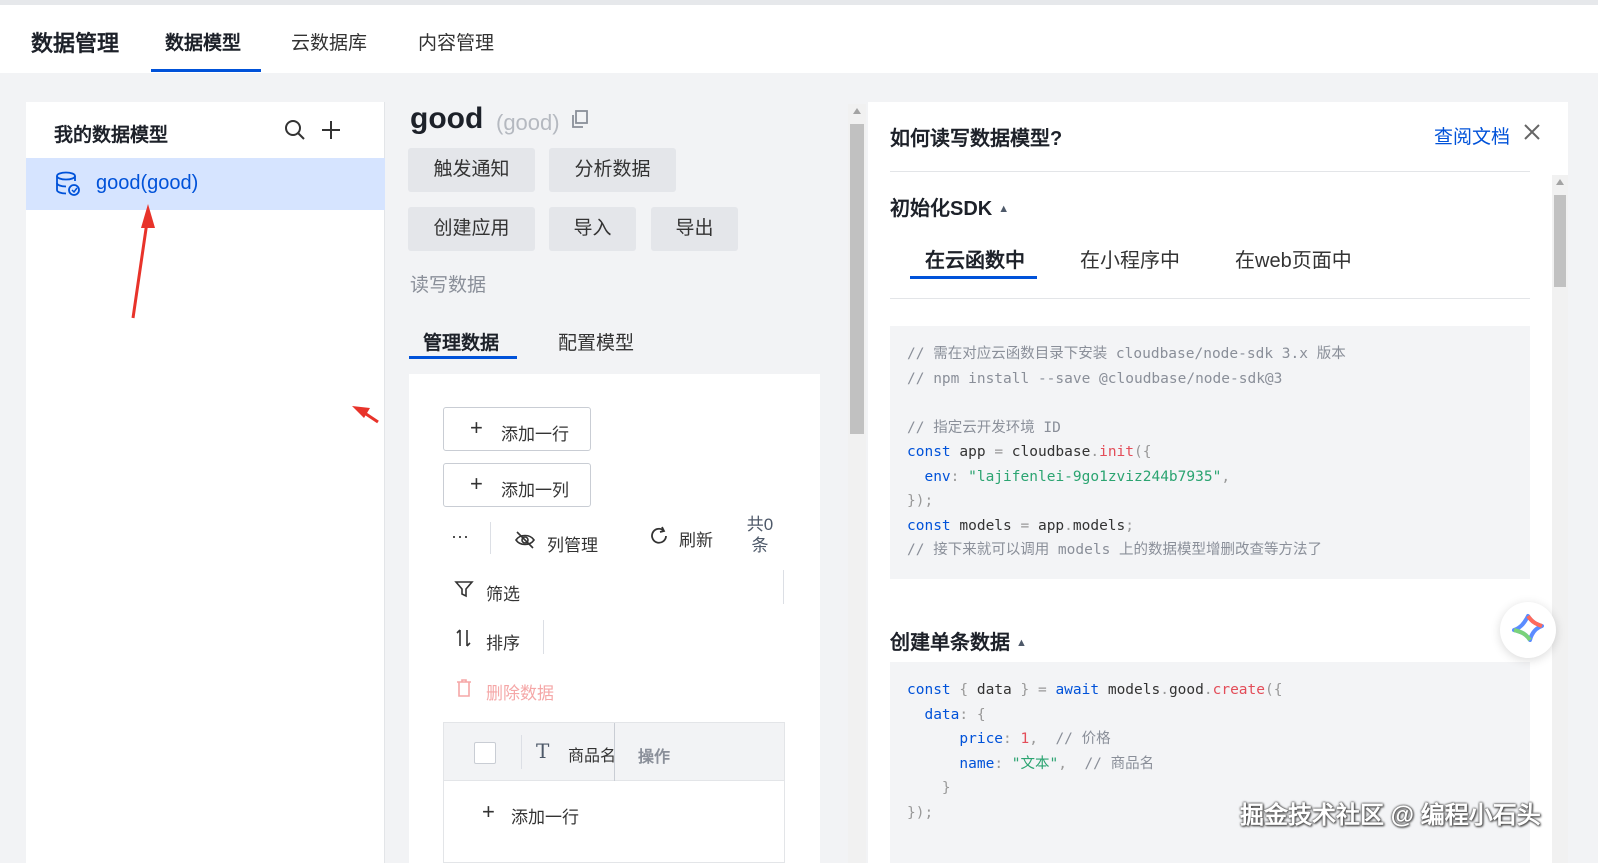  I want to click on tab-web-page: 在web页面中, so click(1293, 258).